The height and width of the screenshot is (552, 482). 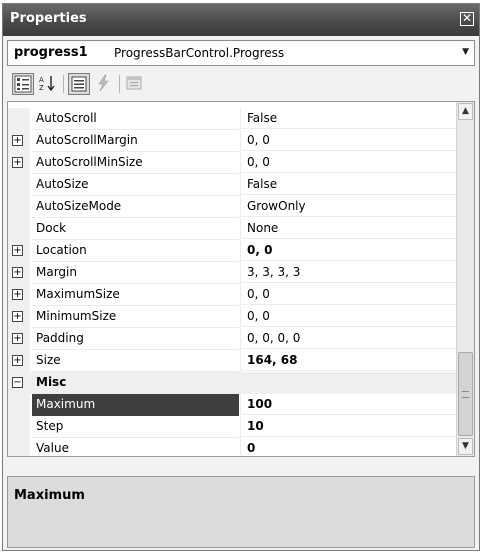 I want to click on object-type: ProgressBarControl.Progress, so click(x=199, y=53).